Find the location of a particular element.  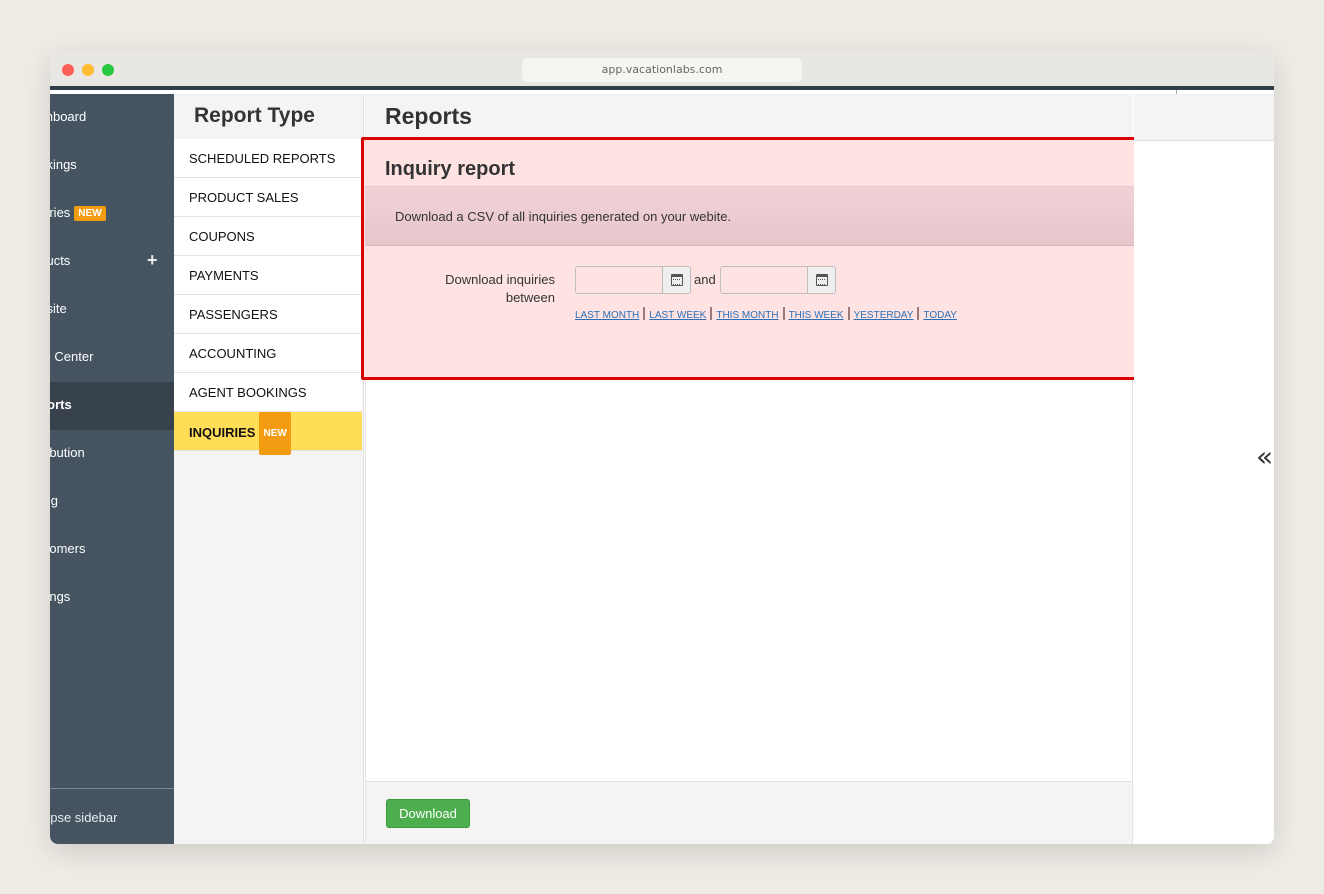

sidebar-item-website: ebsite is located at coordinates (112, 310).